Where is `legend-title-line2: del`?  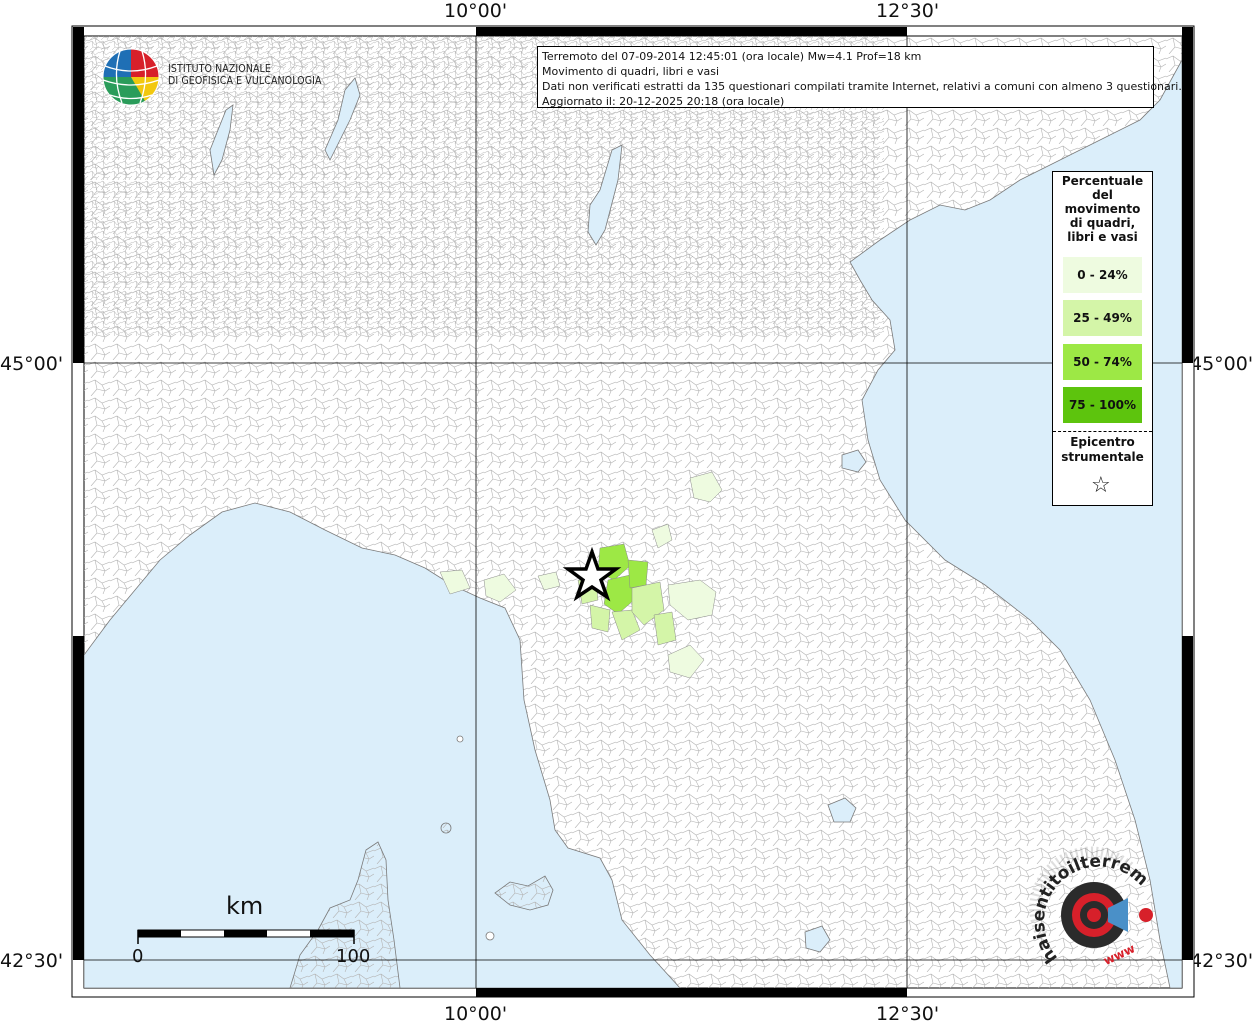
legend-title-line2: del is located at coordinates (1102, 195).